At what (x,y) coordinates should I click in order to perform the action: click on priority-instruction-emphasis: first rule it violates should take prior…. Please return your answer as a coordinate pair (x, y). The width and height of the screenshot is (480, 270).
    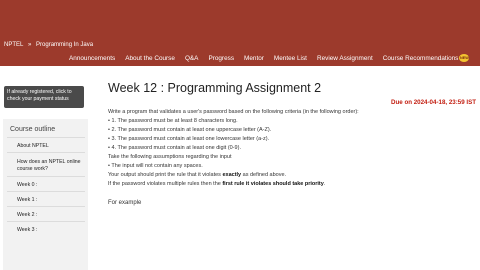
    Looking at the image, I should click on (273, 184).